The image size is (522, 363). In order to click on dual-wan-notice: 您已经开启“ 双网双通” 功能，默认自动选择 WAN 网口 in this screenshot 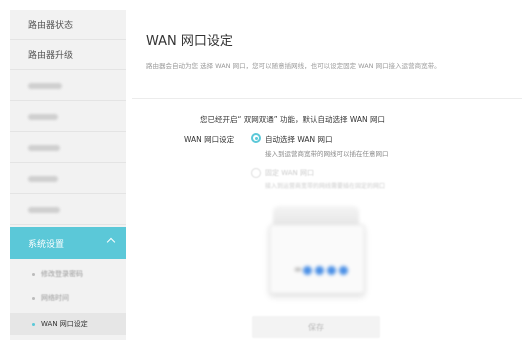, I will do `click(293, 119)`.